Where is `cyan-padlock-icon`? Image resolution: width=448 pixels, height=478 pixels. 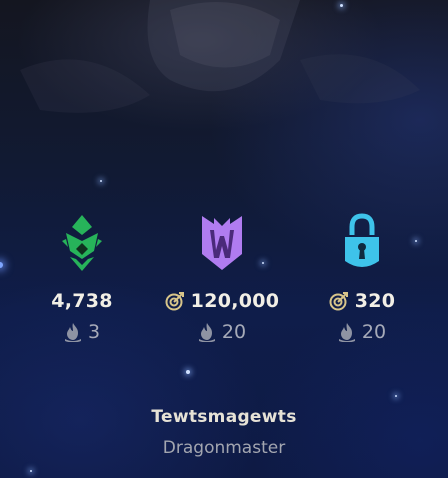 cyan-padlock-icon is located at coordinates (362, 243).